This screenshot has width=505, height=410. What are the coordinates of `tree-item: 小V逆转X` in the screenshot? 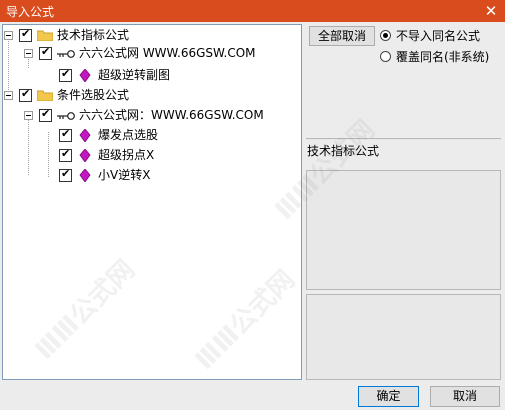 It's located at (152, 175).